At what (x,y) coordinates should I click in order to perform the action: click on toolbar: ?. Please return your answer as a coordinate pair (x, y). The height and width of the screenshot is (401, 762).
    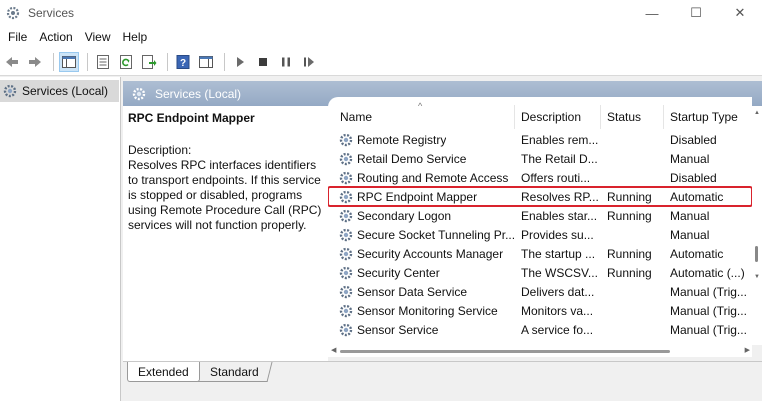
    Looking at the image, I should click on (381, 62).